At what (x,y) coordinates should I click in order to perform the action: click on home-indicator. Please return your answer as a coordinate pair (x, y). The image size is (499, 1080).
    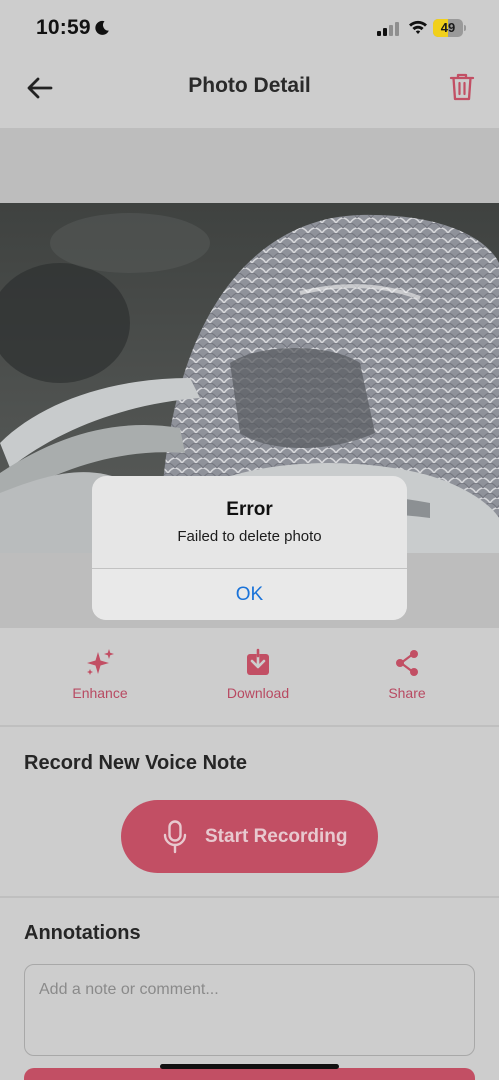
    Looking at the image, I should click on (249, 1066).